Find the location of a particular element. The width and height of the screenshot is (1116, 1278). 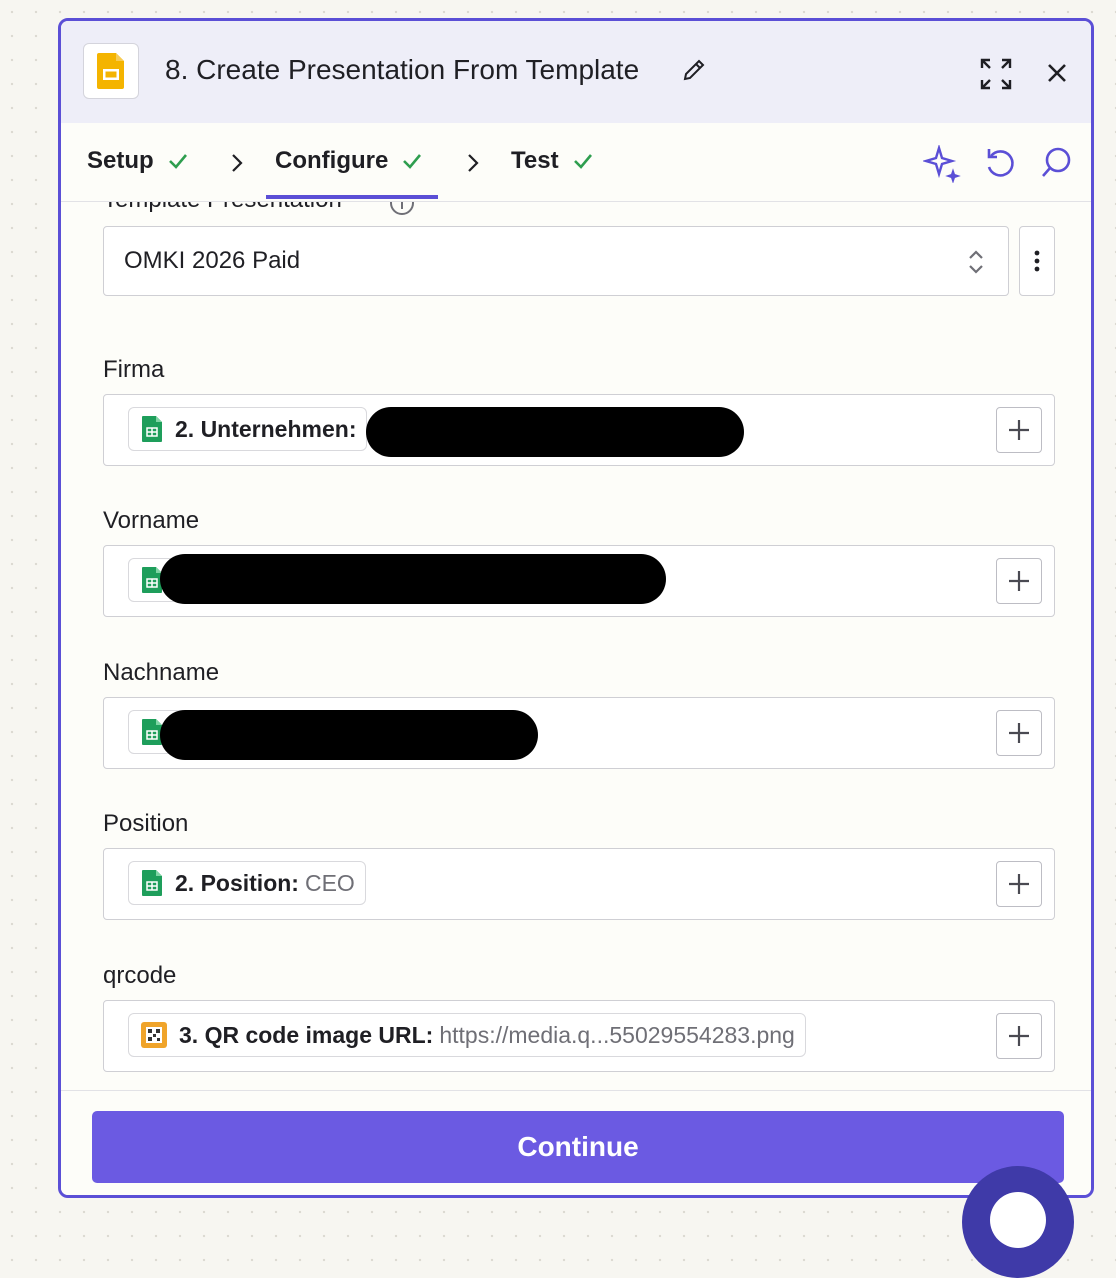

tab-test: Test is located at coordinates (553, 161).